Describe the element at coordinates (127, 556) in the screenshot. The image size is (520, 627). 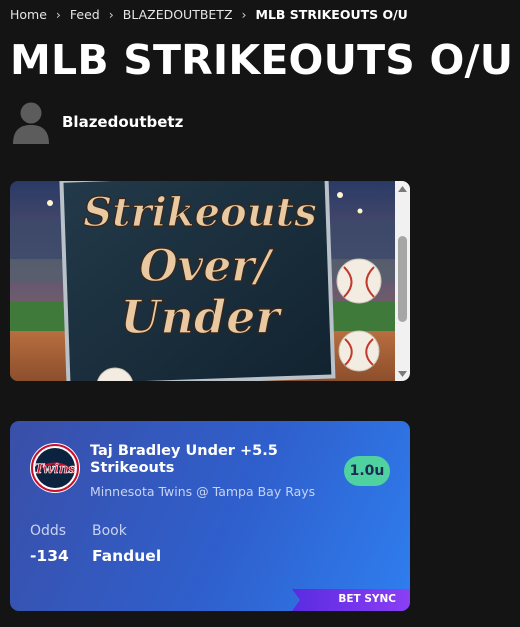
I see `book-value: Fanduel` at that location.